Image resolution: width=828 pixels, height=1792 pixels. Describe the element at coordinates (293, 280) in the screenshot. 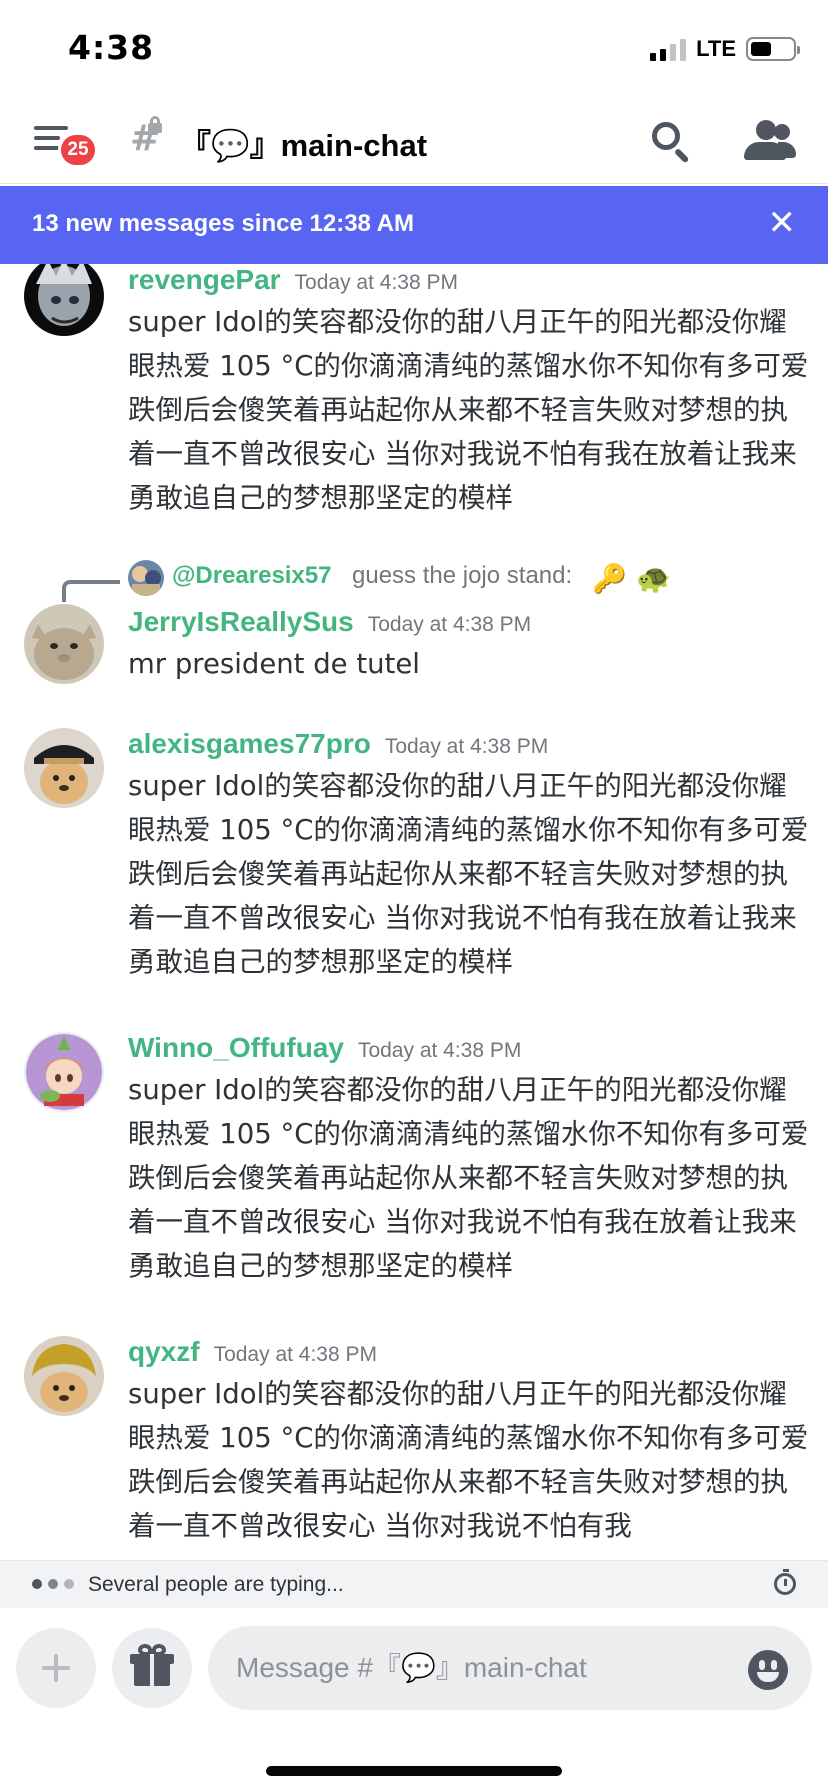

I see `username: revengePar Today at 4:38 PM` at that location.